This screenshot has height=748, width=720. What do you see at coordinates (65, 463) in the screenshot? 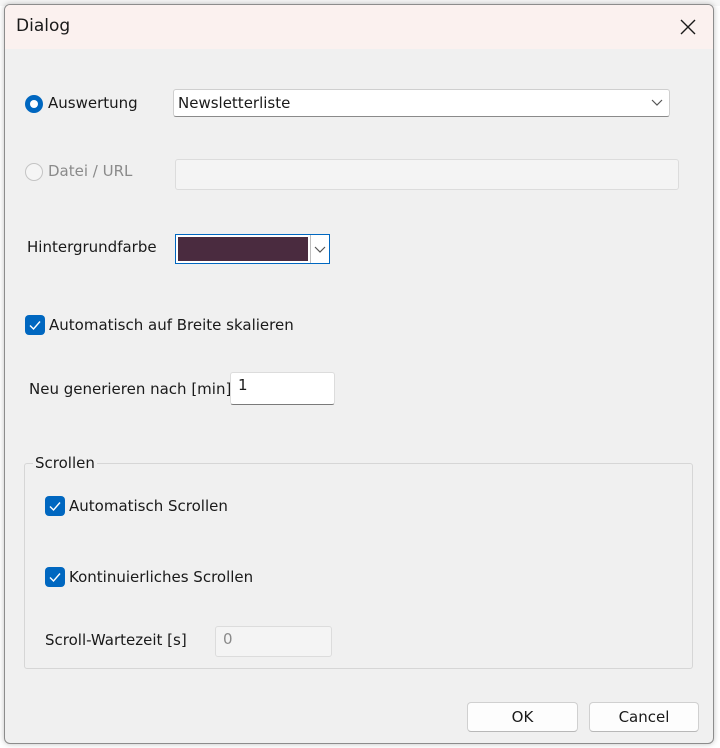
I see `scrolling-group-title: Scrollen` at bounding box center [65, 463].